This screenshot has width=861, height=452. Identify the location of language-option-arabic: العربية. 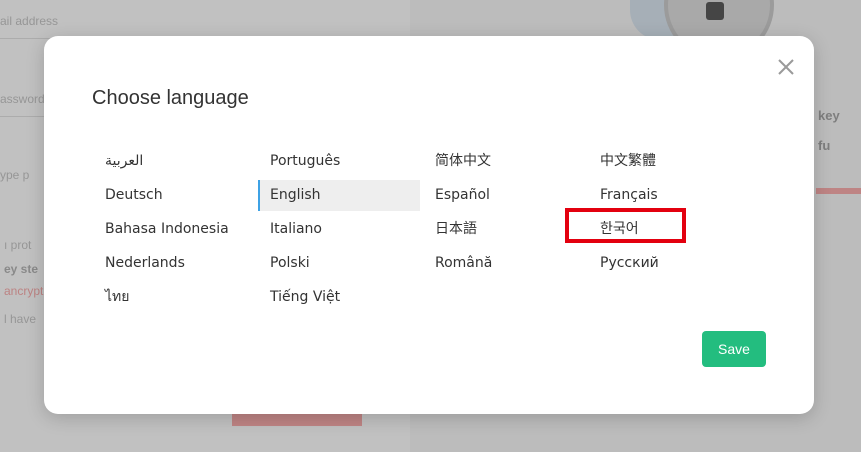
(174, 161).